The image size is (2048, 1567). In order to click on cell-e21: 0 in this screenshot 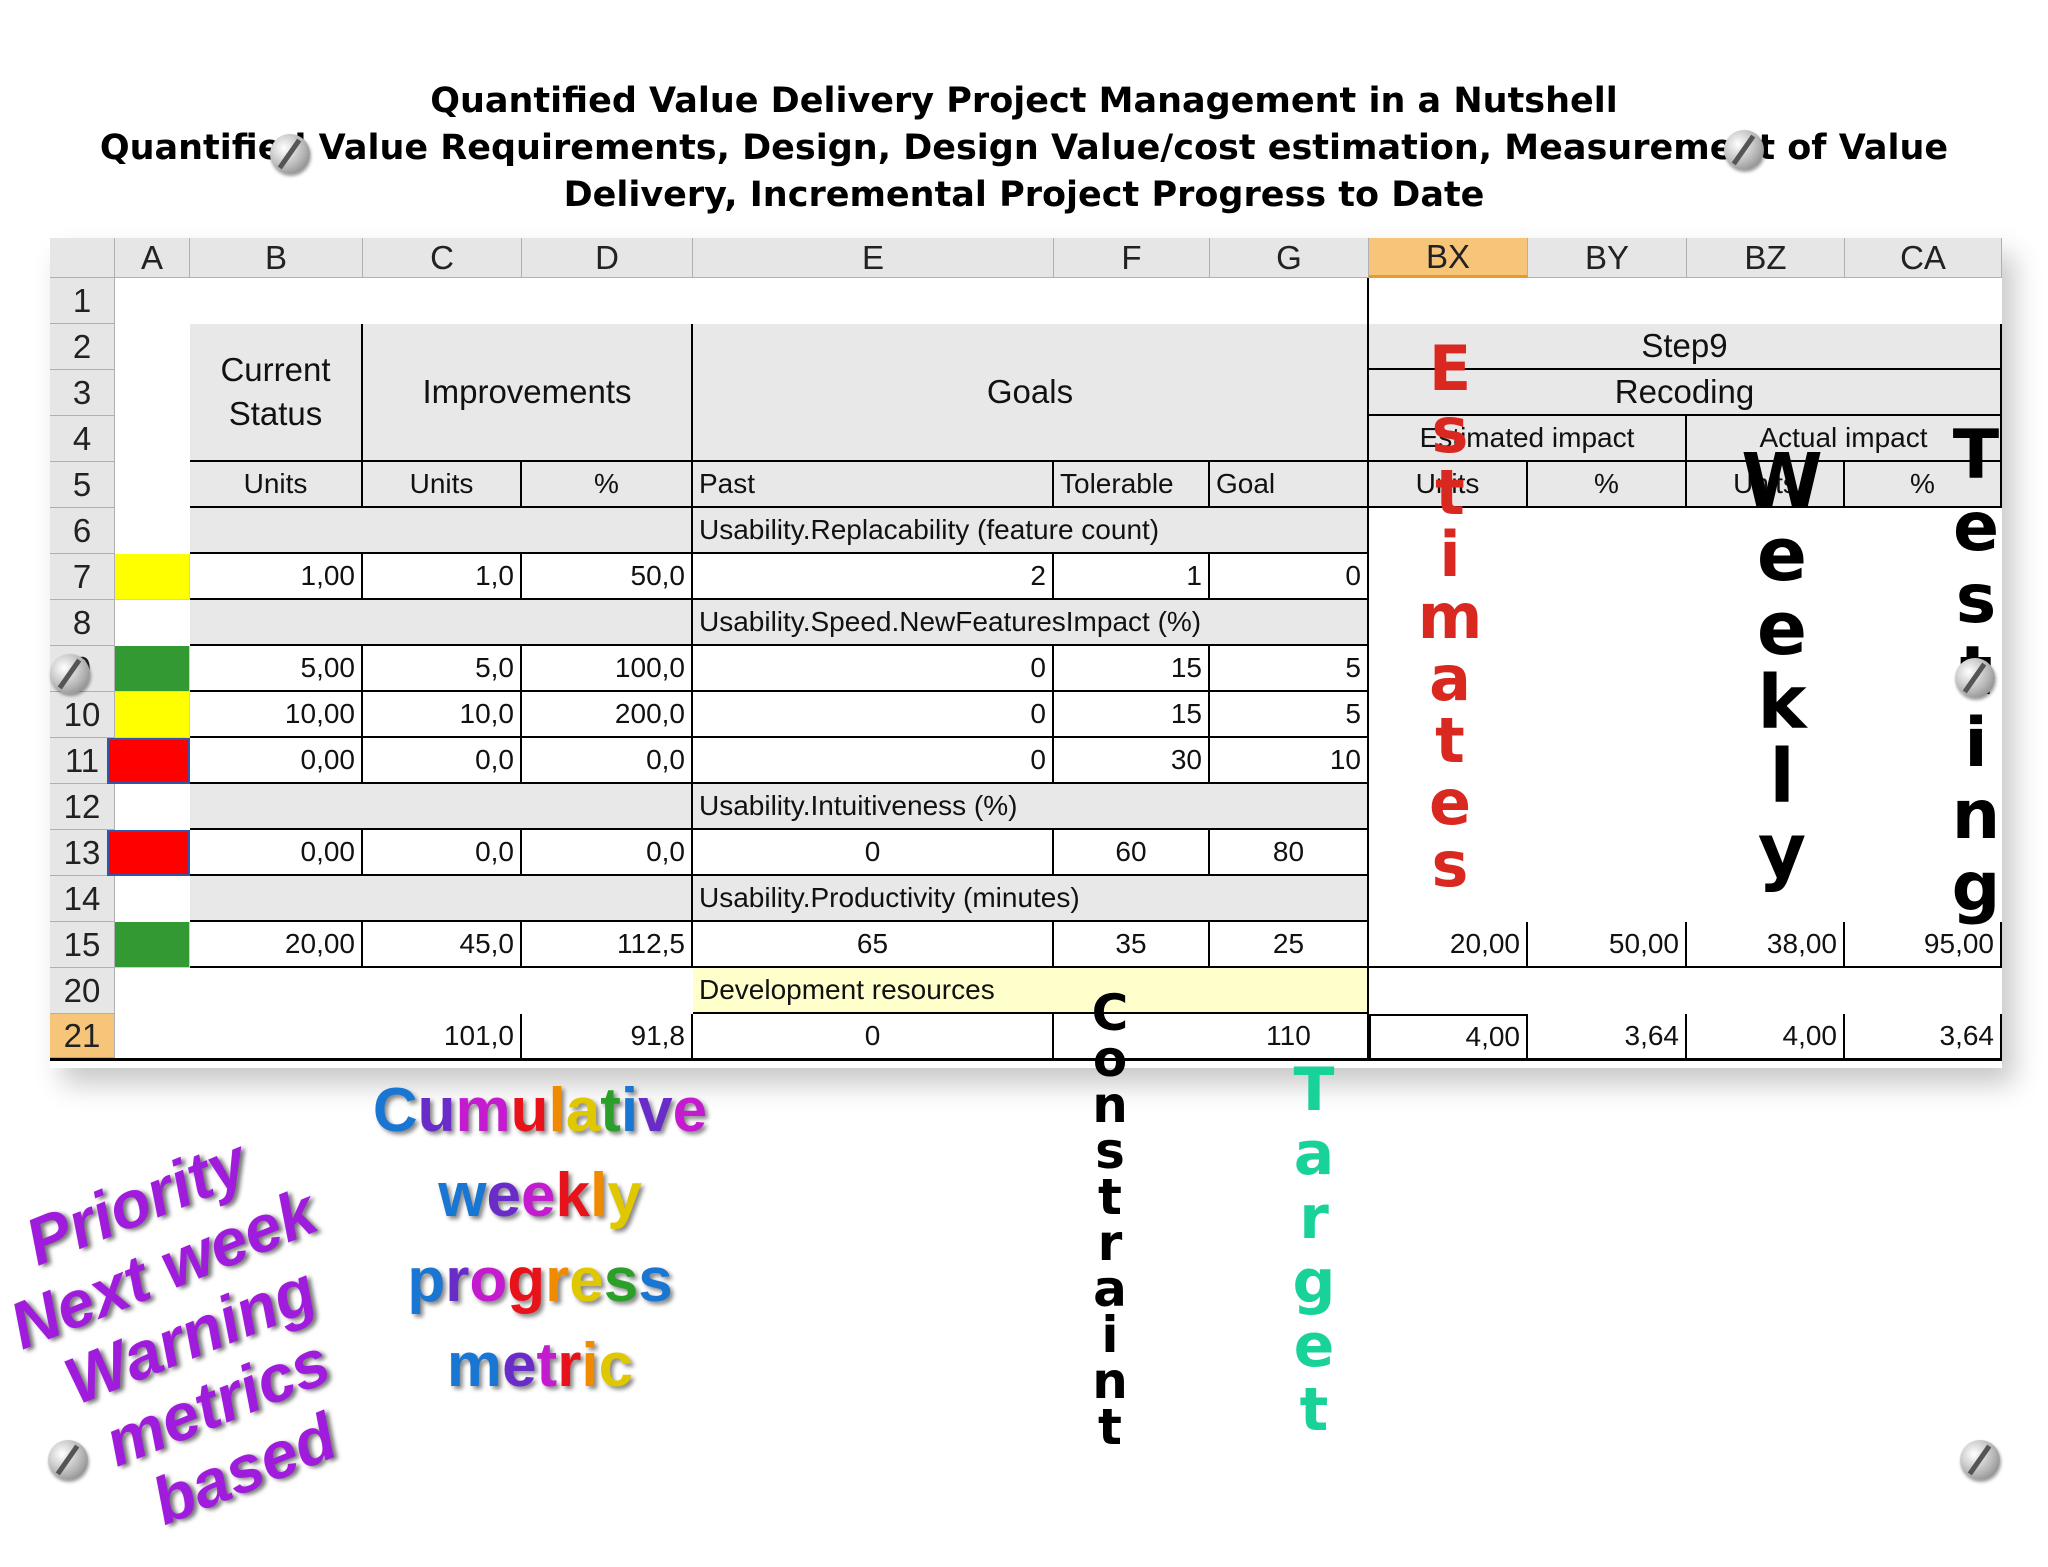, I will do `click(873, 1037)`.